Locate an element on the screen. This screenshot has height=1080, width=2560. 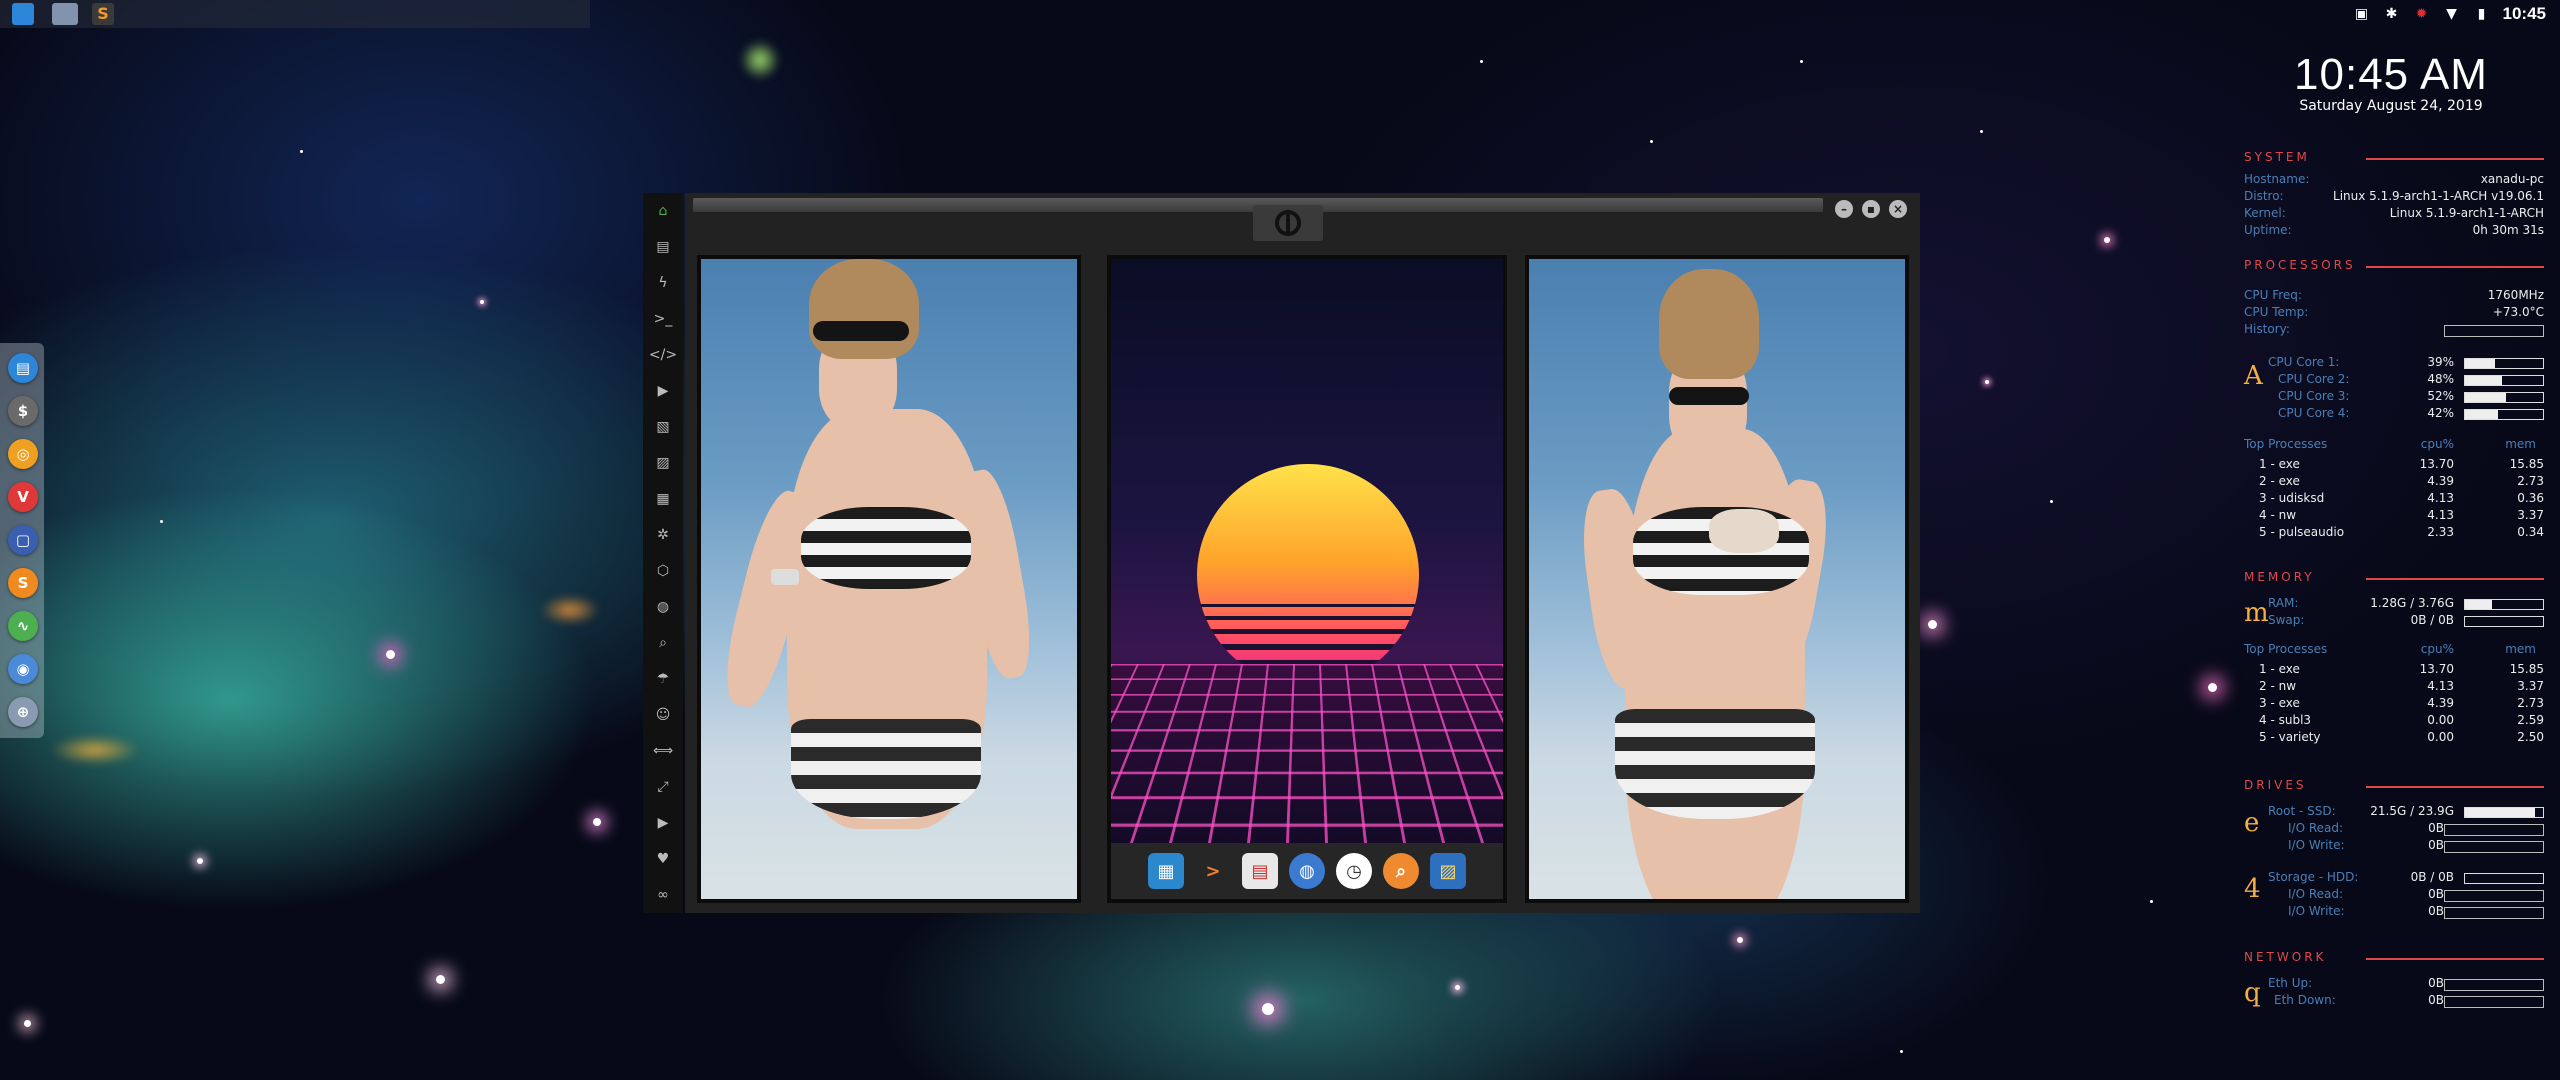
infinity-icon: ∞ is located at coordinates (663, 895).